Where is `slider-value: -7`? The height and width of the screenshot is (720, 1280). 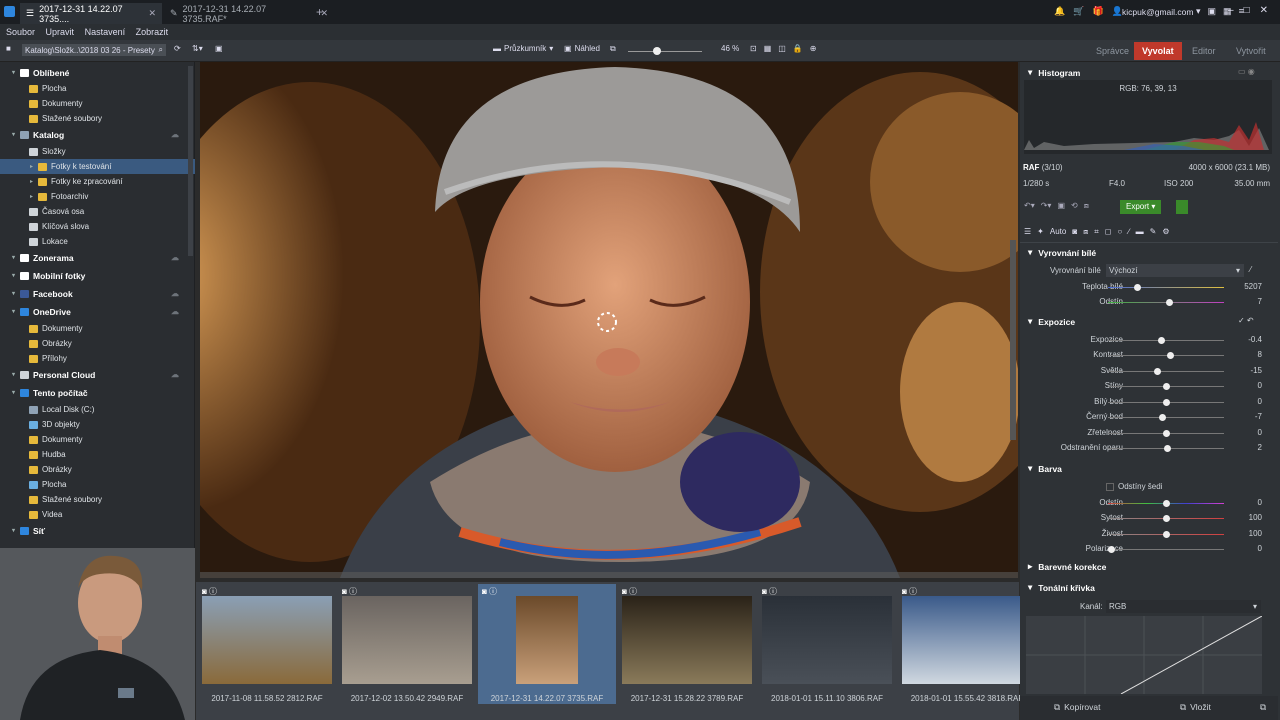
slider-value: -7 is located at coordinates (1258, 416).